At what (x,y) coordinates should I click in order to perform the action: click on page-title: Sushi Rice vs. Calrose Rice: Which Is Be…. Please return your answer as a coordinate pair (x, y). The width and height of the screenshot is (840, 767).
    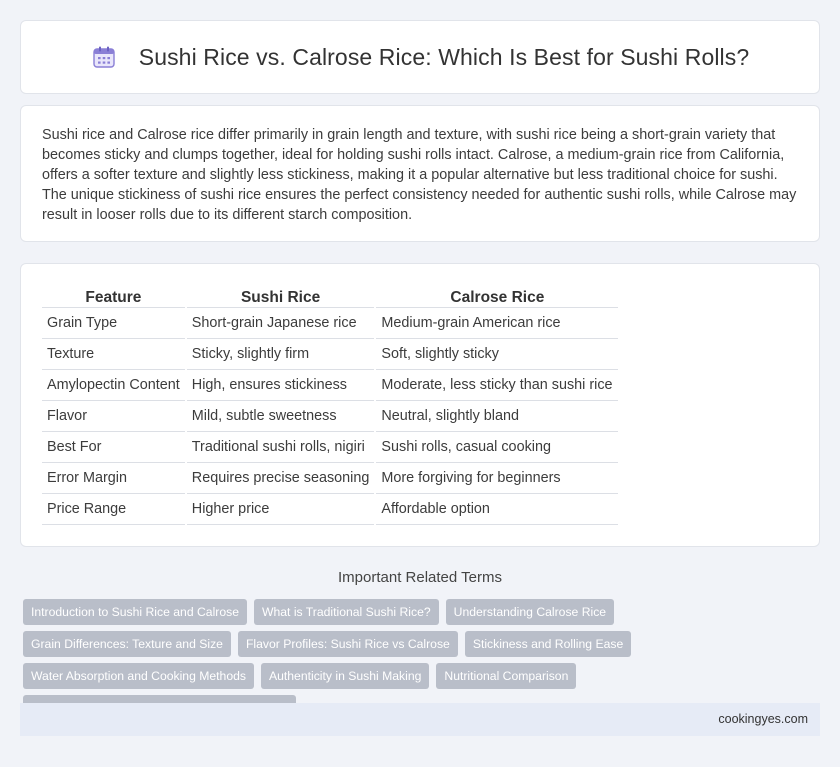
    Looking at the image, I should click on (444, 56).